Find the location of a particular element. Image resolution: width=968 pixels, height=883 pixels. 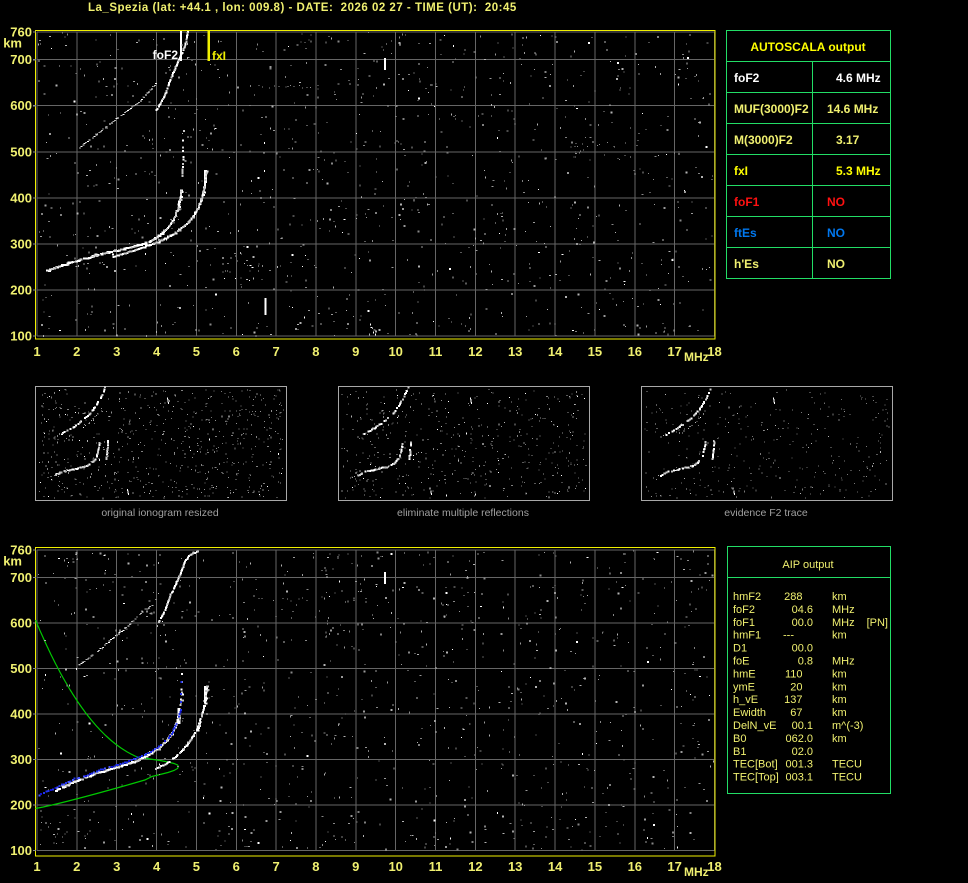

svg-text: 0.8 is located at coordinates (805, 662).